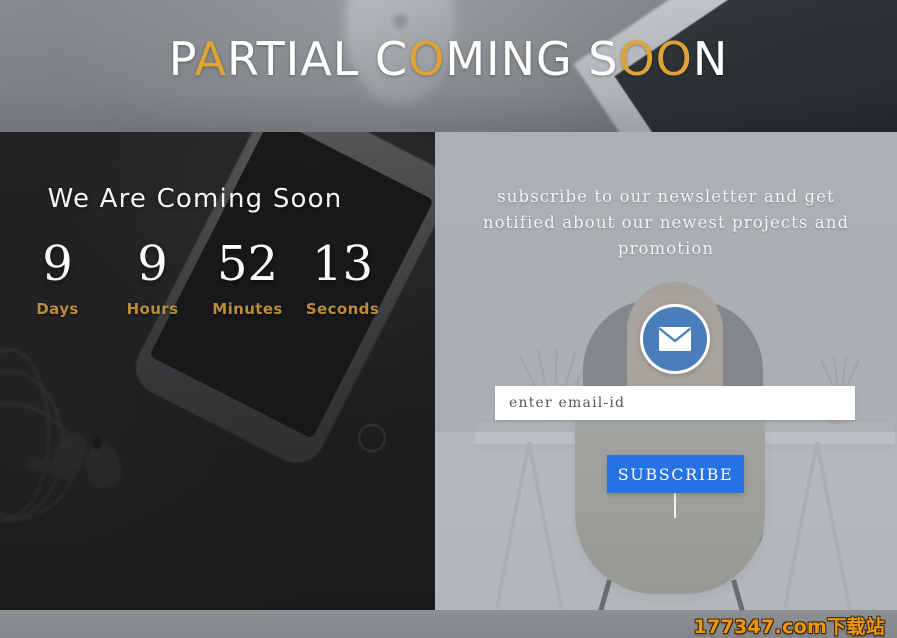  What do you see at coordinates (710, 59) in the screenshot?
I see `page-title-segment-6: N` at bounding box center [710, 59].